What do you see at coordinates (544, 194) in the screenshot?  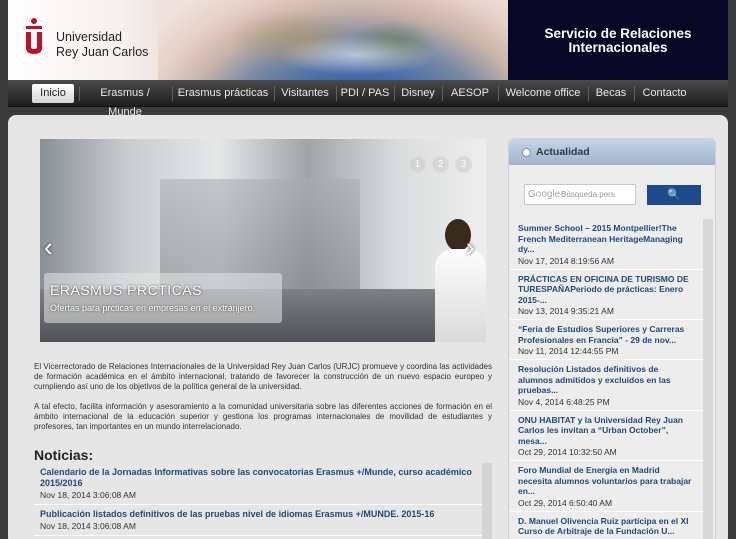 I see `google-logo: Google` at bounding box center [544, 194].